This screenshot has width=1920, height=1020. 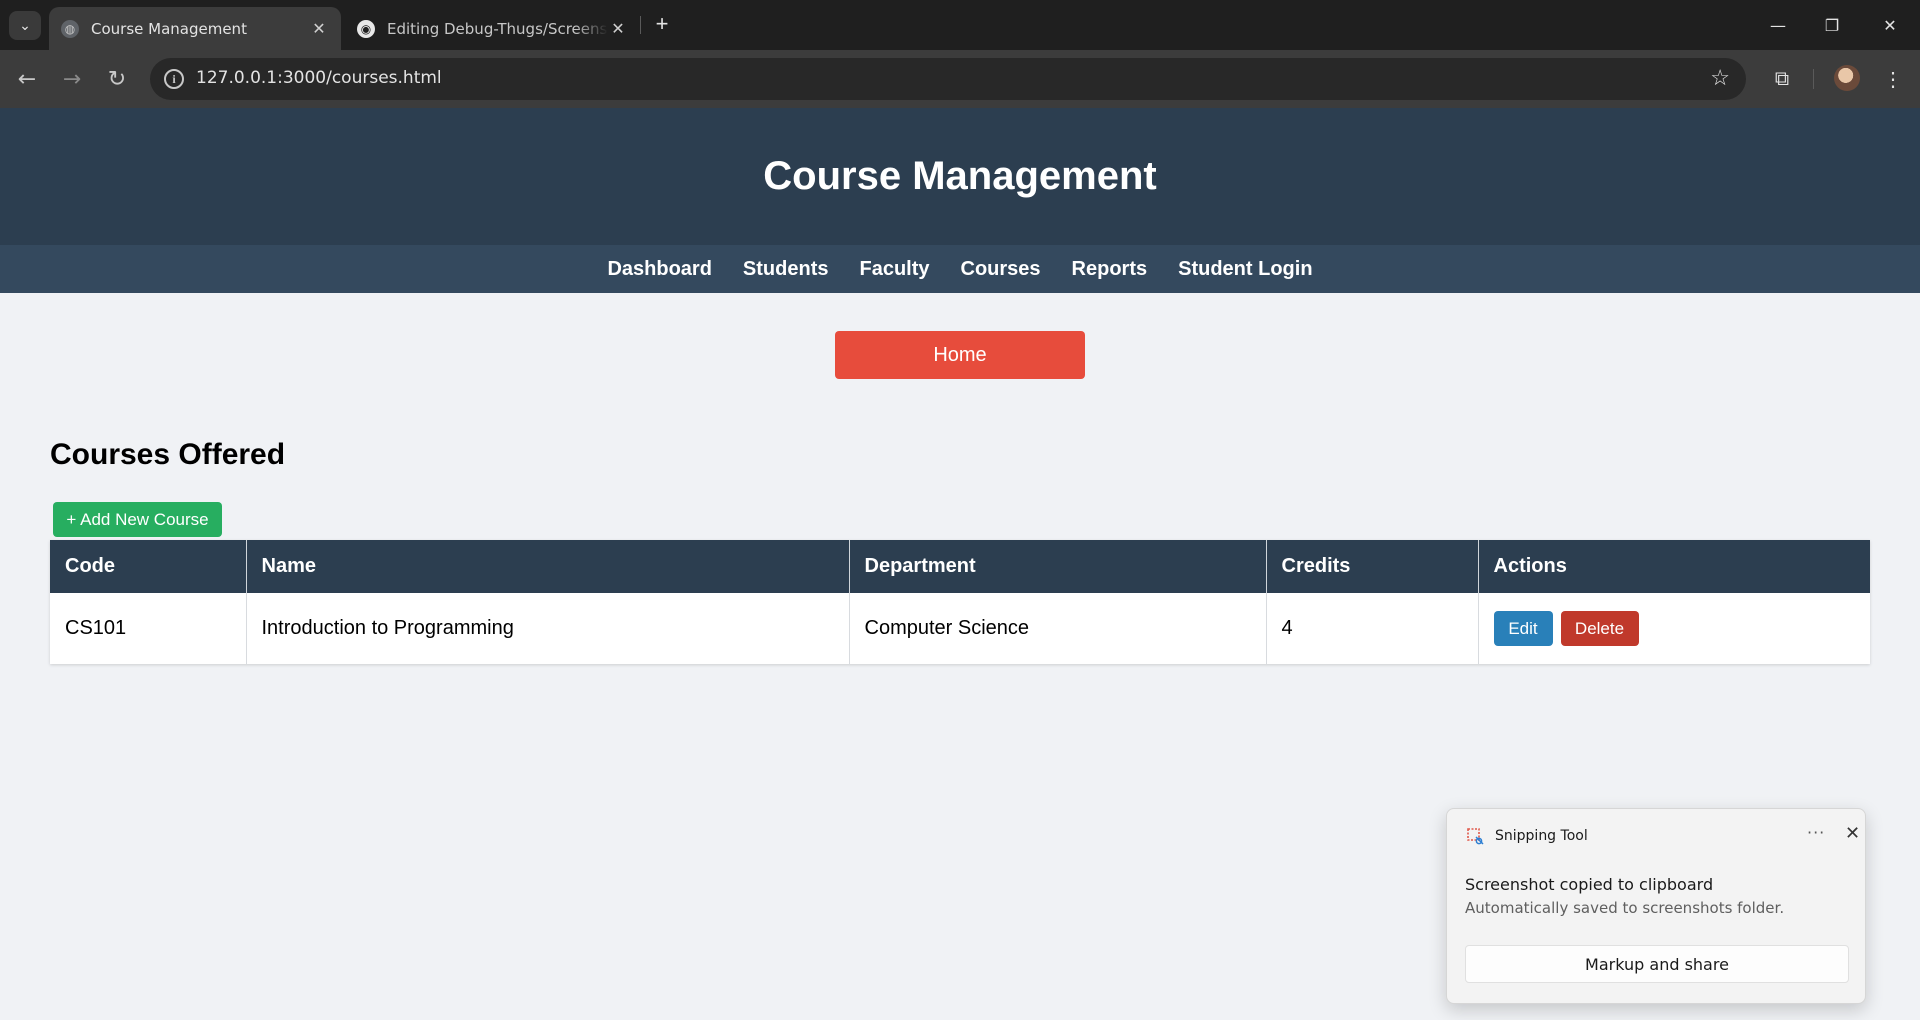 I want to click on nav-link-student-login: Student Login, so click(x=1245, y=269).